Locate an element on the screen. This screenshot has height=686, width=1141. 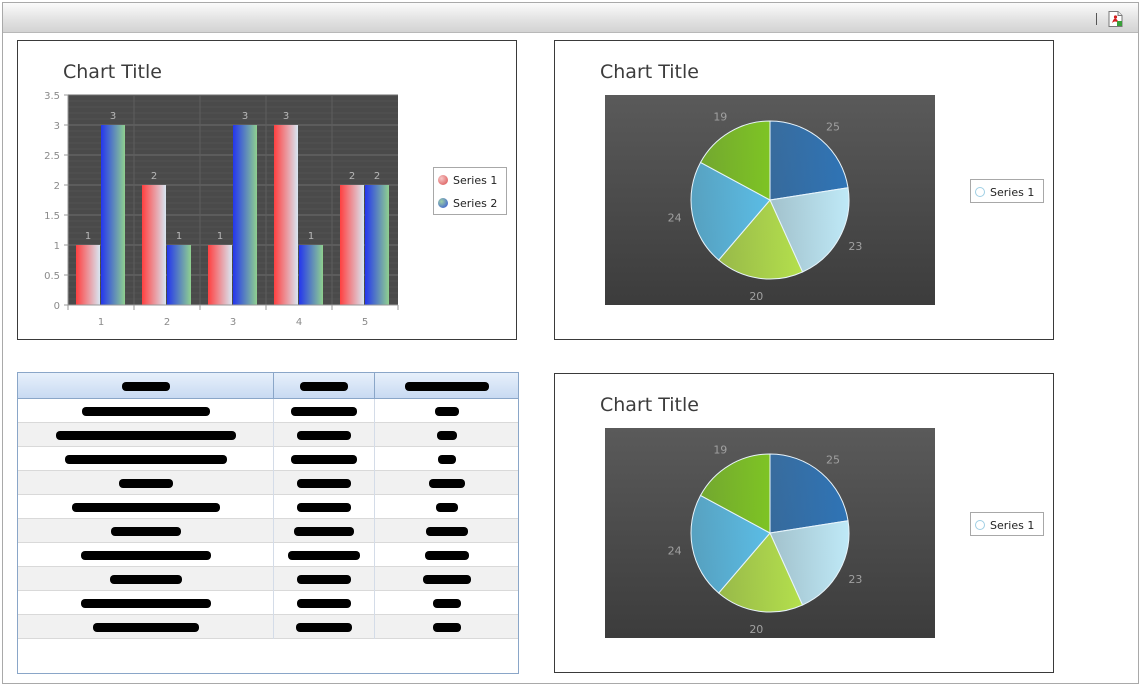
x-tick-label: 5 is located at coordinates (365, 322).